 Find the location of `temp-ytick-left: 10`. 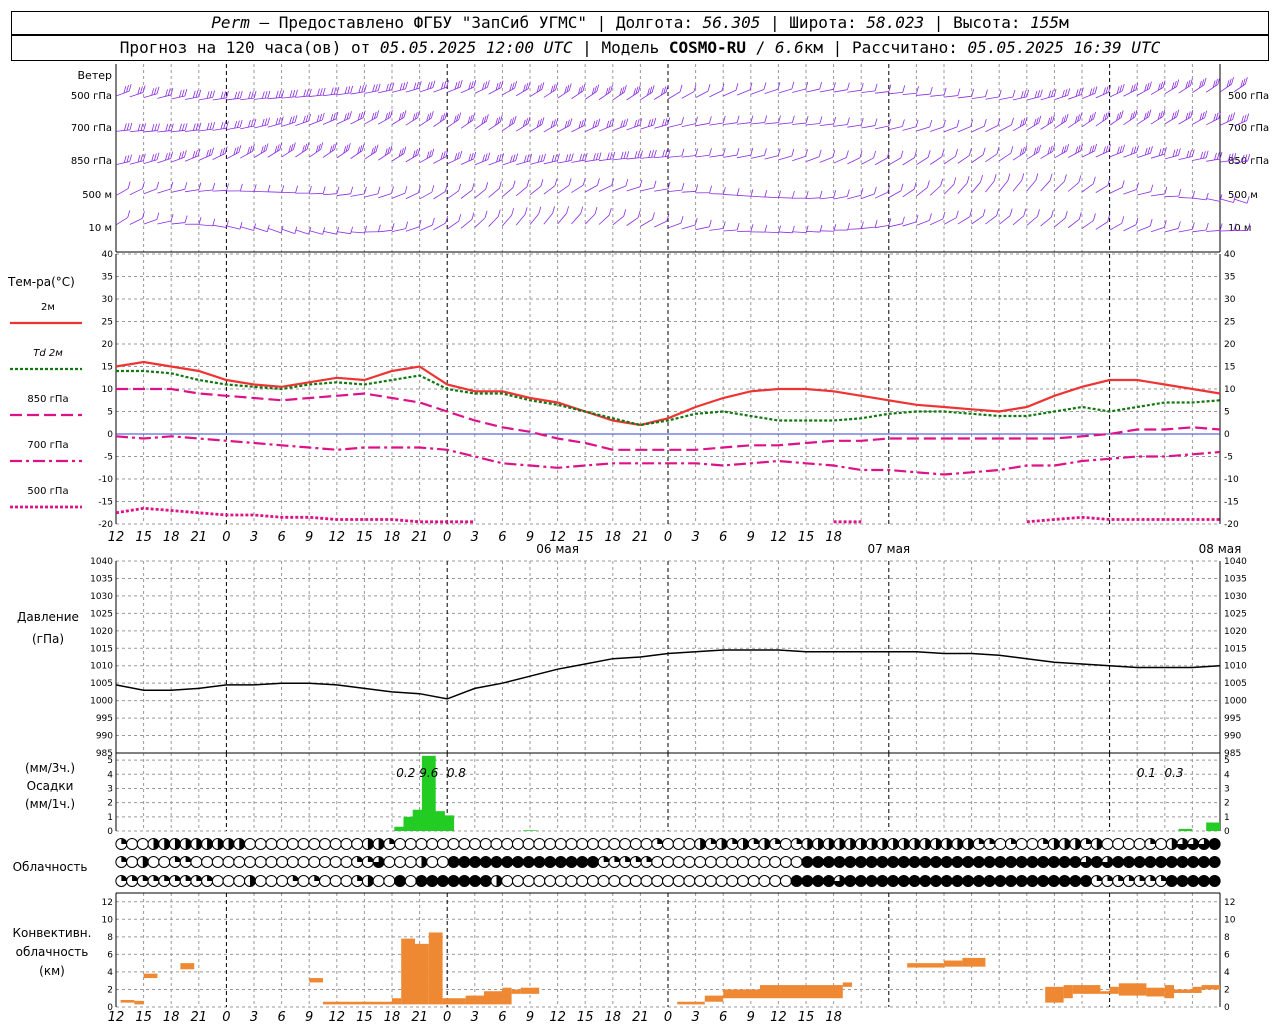

temp-ytick-left: 10 is located at coordinates (108, 390).